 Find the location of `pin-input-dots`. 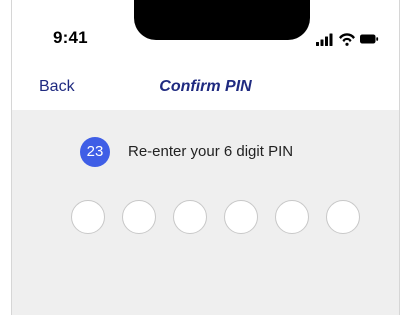

pin-input-dots is located at coordinates (221, 218).